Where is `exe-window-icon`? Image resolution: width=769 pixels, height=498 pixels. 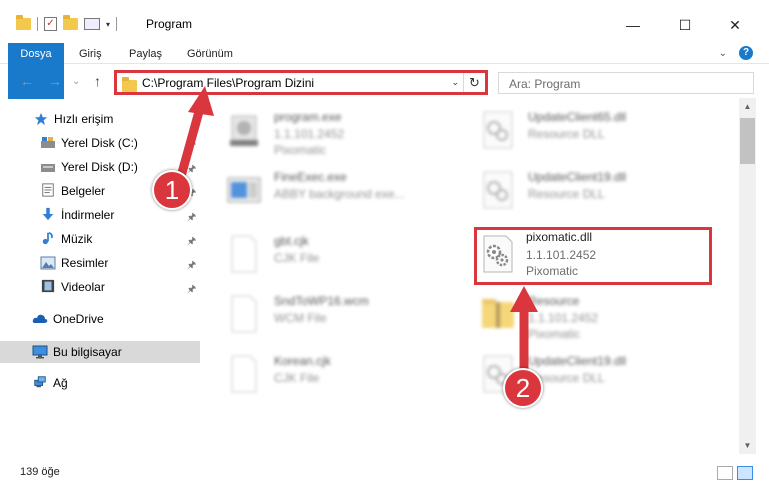
exe-window-icon is located at coordinates (244, 190).